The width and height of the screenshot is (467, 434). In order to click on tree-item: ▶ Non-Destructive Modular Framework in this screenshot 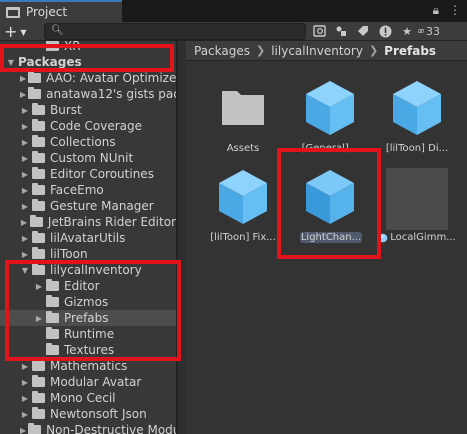, I will do `click(88, 428)`.